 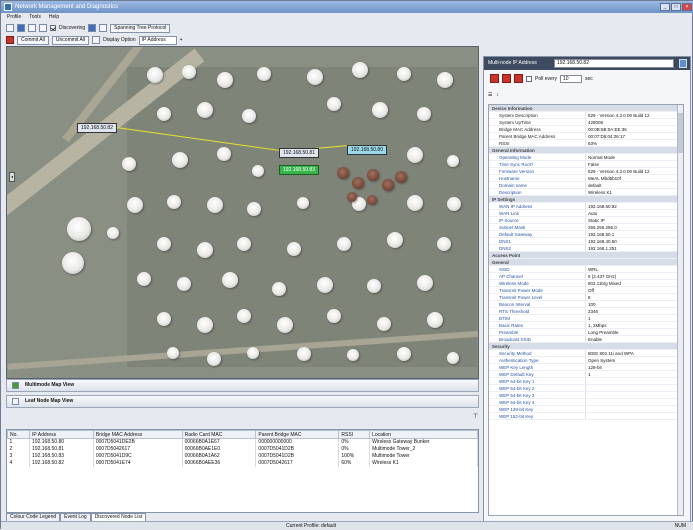 What do you see at coordinates (586, 367) in the screenshot?
I see `property-row: WEP Key Length 128-bit` at bounding box center [586, 367].